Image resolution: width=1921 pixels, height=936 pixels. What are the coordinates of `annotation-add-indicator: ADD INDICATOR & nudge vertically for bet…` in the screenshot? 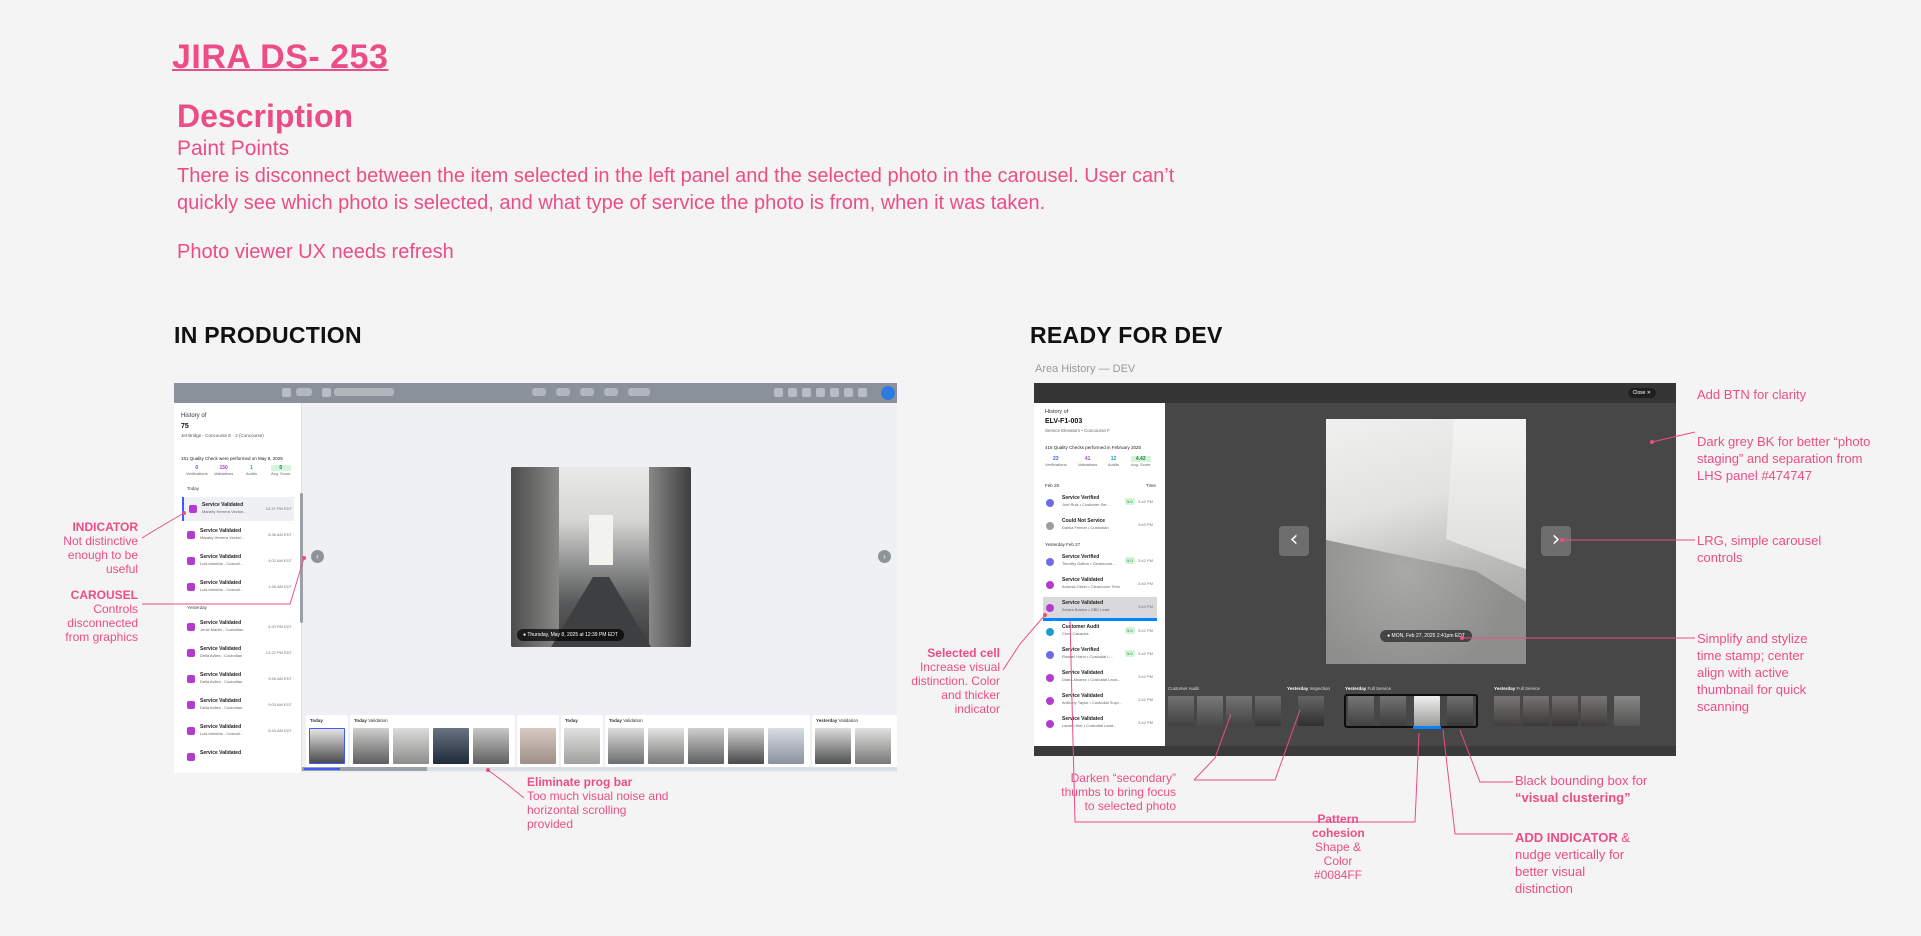 It's located at (1573, 863).